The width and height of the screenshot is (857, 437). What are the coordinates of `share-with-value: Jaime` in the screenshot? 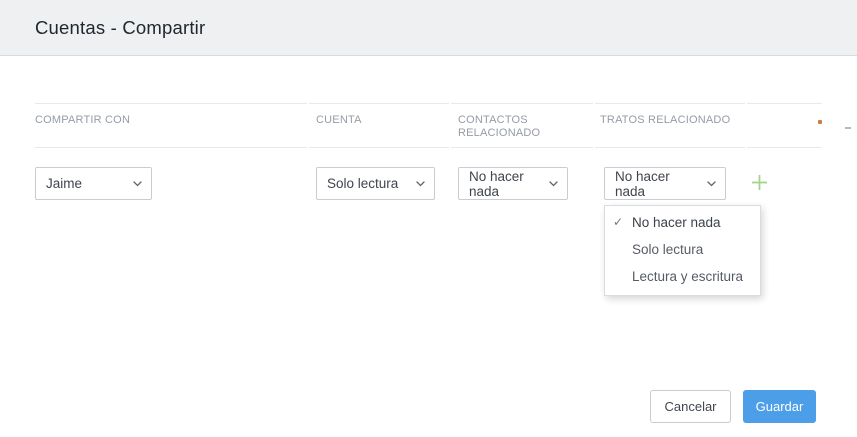 It's located at (64, 183).